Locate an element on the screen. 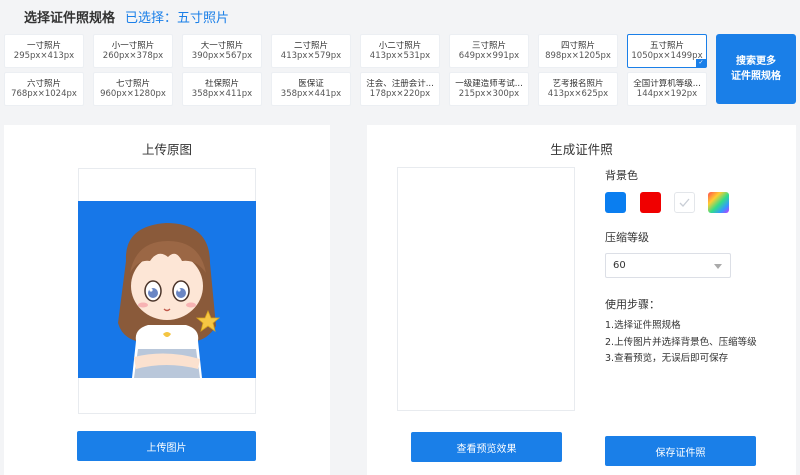 The width and height of the screenshot is (800, 475). check-icon is located at coordinates (684, 202).